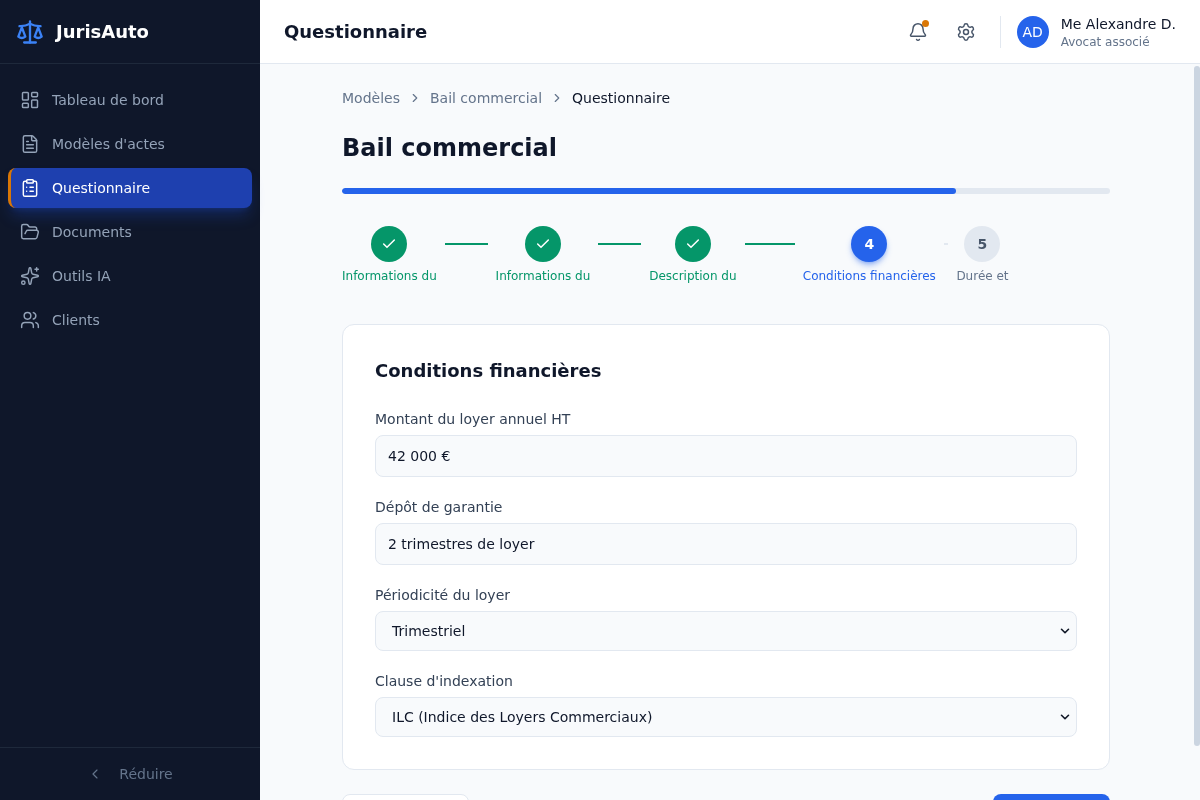 The width and height of the screenshot is (1200, 800). Describe the element at coordinates (356, 31) in the screenshot. I see `header-title: Questionnaire` at that location.